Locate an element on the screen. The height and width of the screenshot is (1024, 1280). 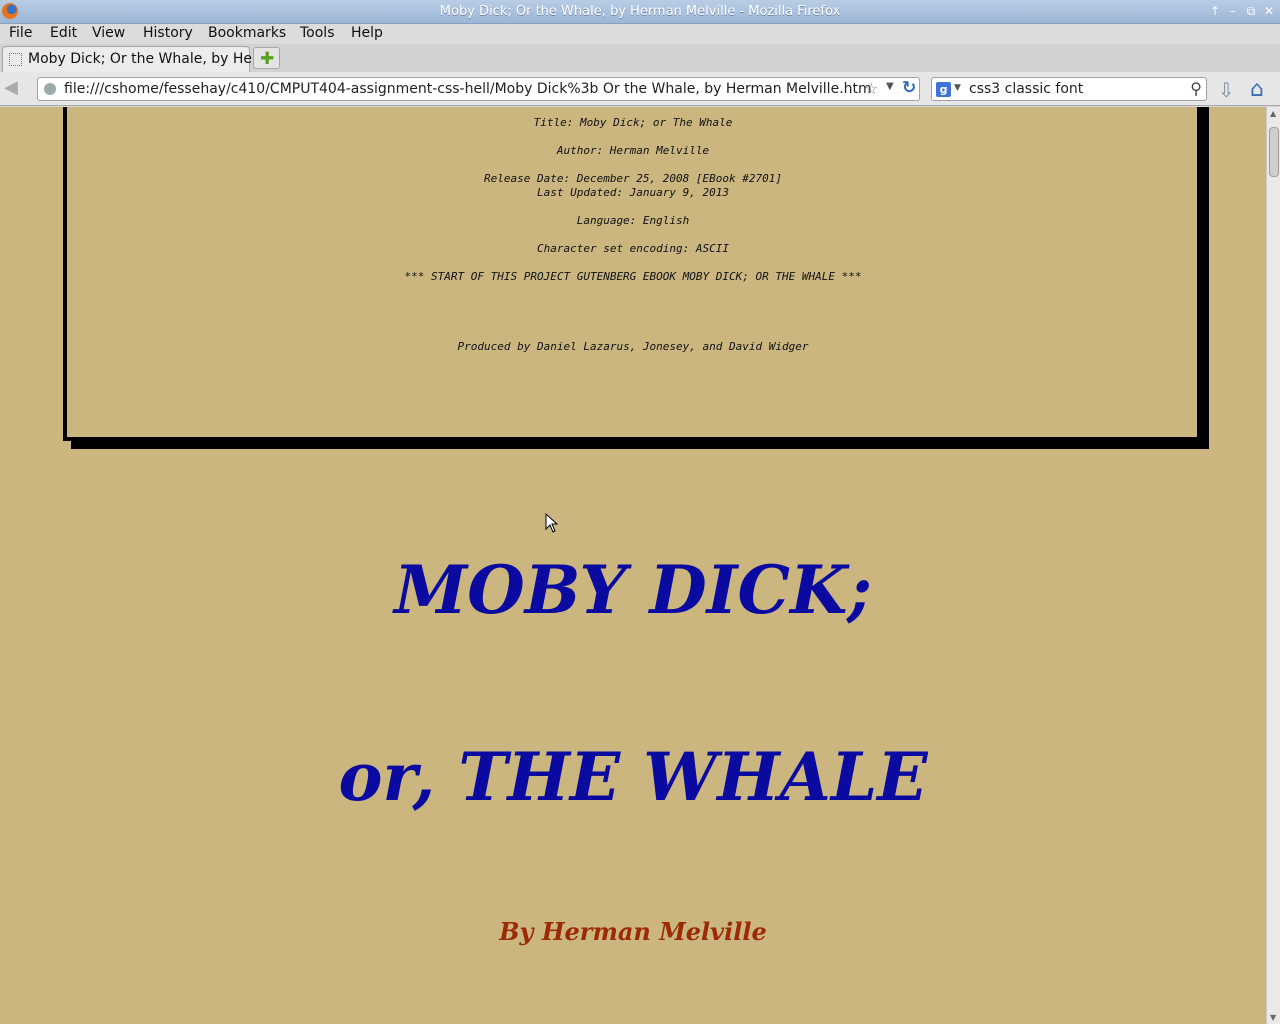
home-button: ⌂ is located at coordinates (1262, 89).